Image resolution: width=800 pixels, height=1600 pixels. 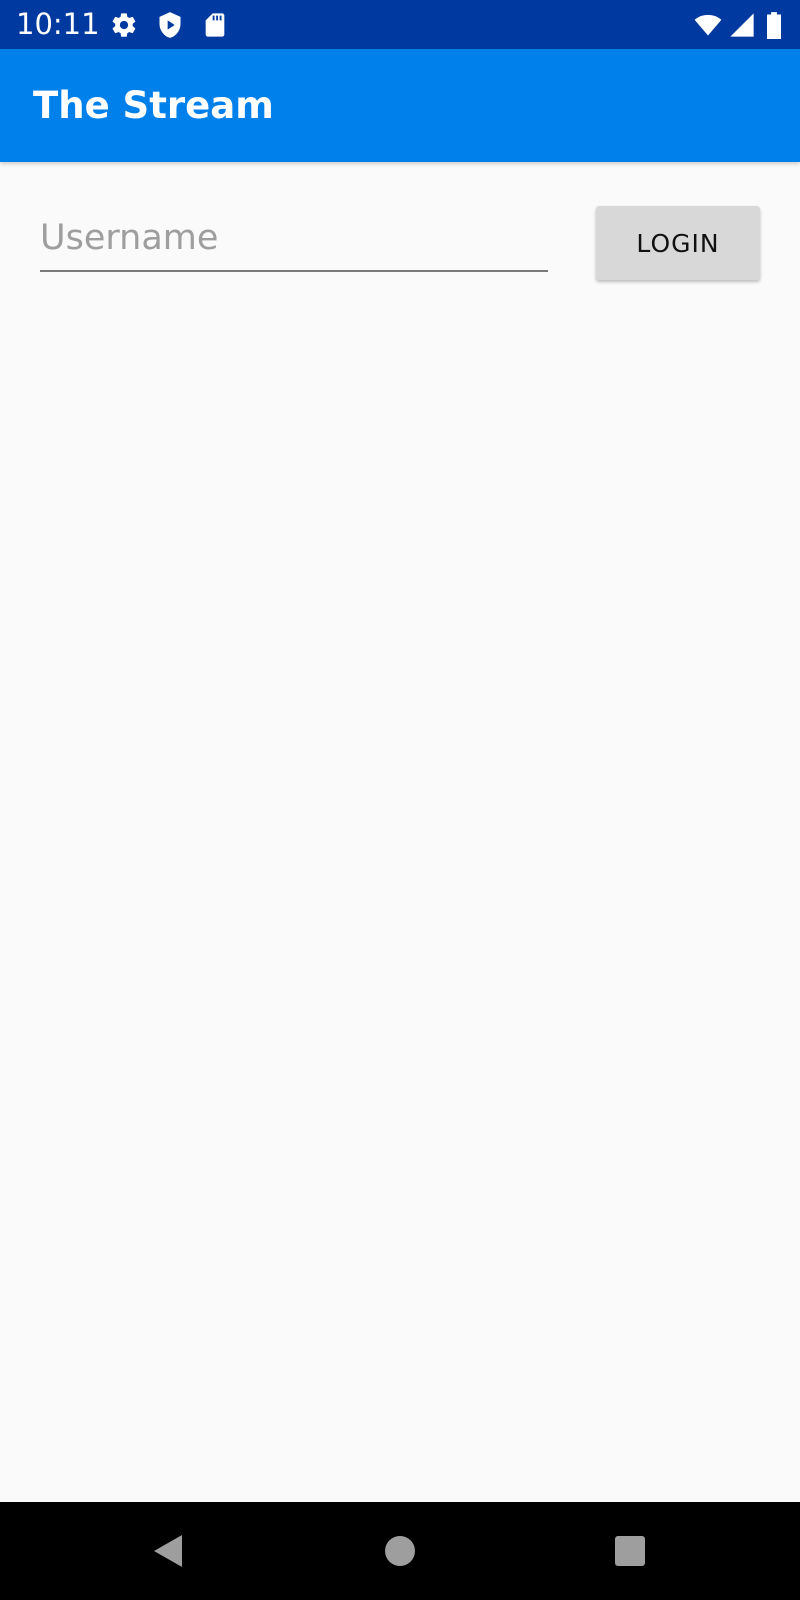 I want to click on back-icon, so click(x=168, y=1551).